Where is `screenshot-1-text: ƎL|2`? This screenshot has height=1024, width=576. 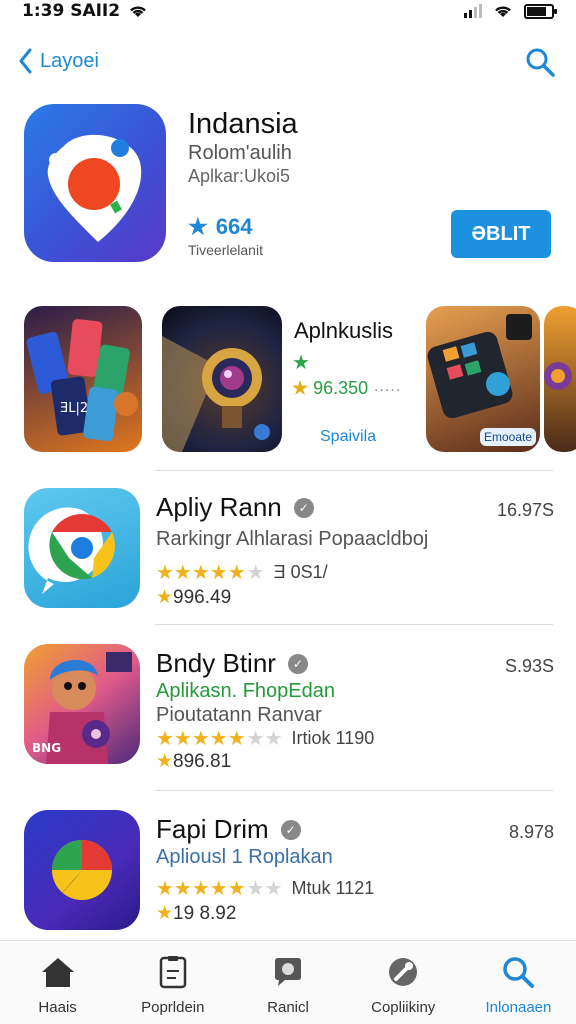 screenshot-1-text: ƎL|2 is located at coordinates (74, 408).